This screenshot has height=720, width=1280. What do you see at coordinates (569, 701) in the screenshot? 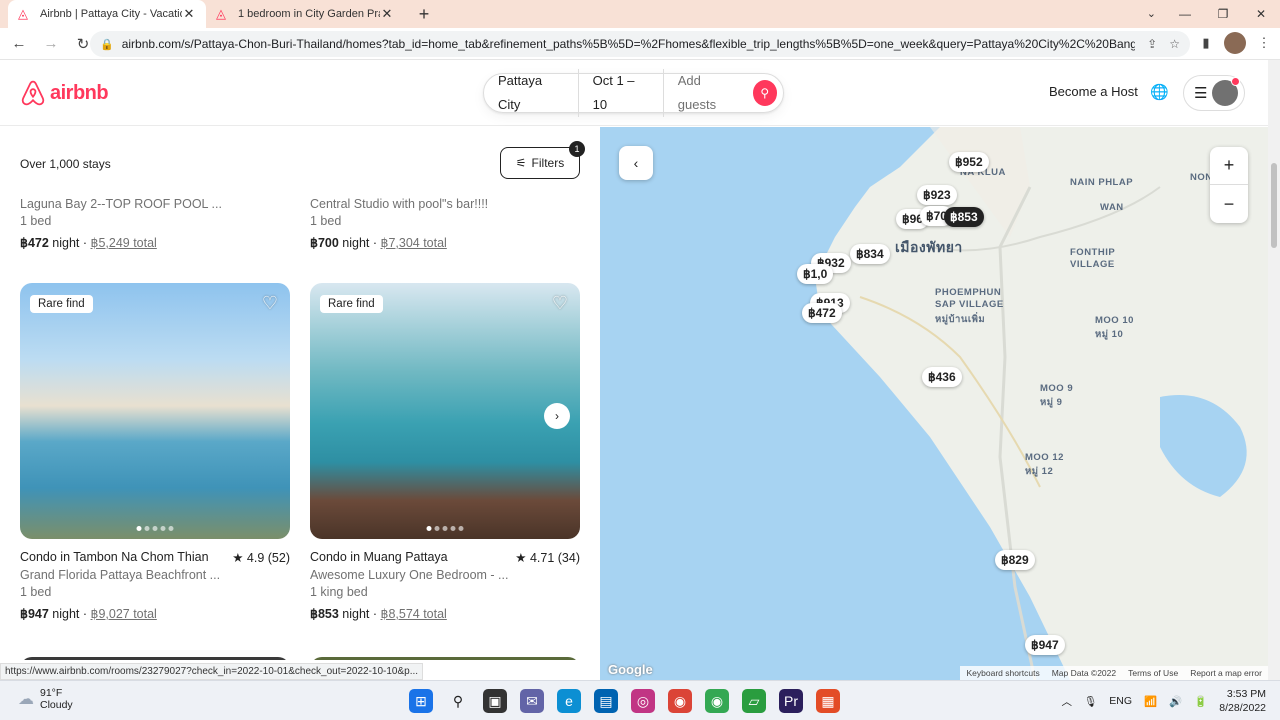
I see `edge-icon: e` at bounding box center [569, 701].